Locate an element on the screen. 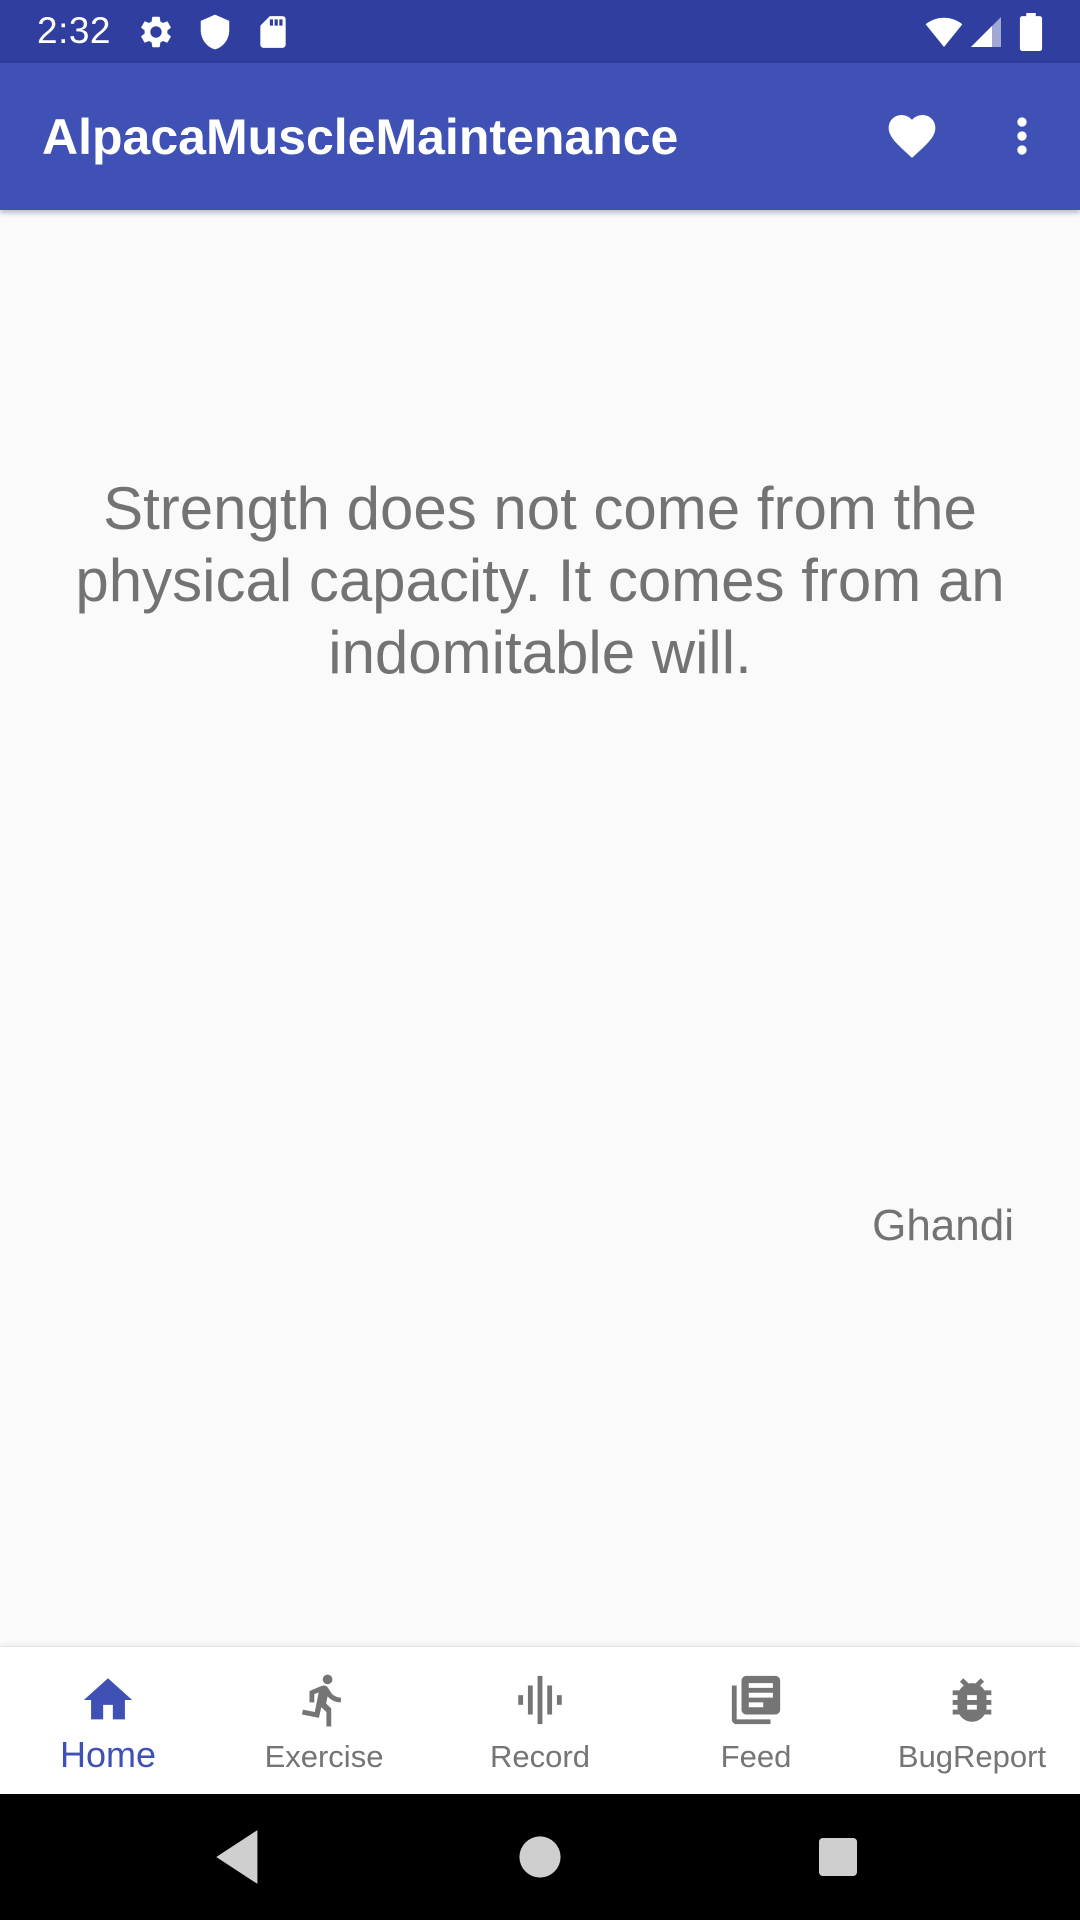  shield-icon is located at coordinates (215, 32).